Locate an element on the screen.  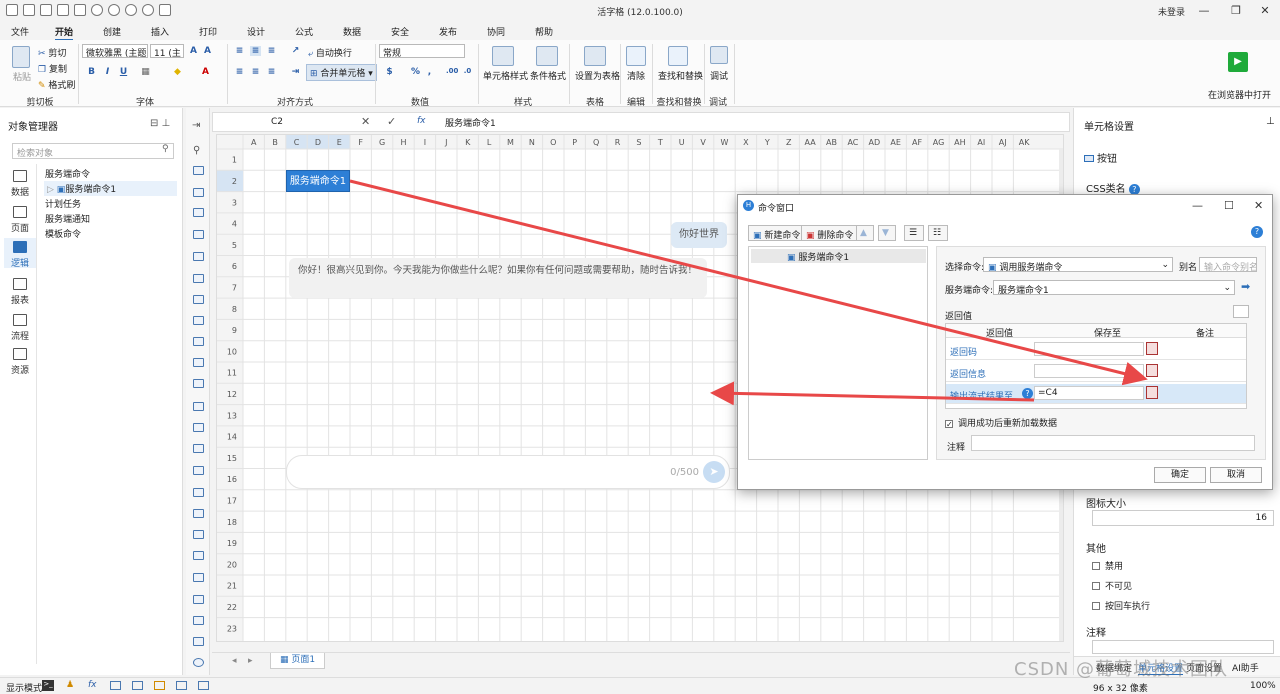
arrow-to-chat is located at coordinates (872, 393).